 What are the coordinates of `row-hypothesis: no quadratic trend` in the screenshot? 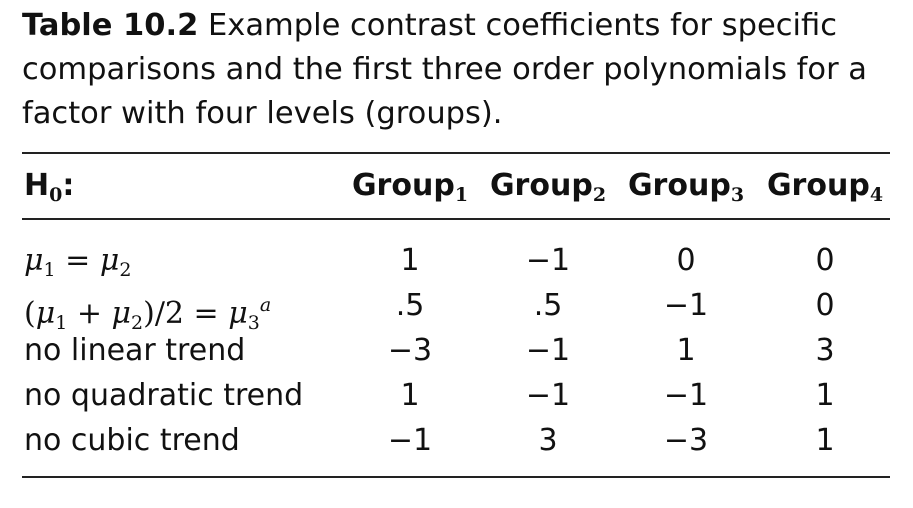 It's located at (164, 395).